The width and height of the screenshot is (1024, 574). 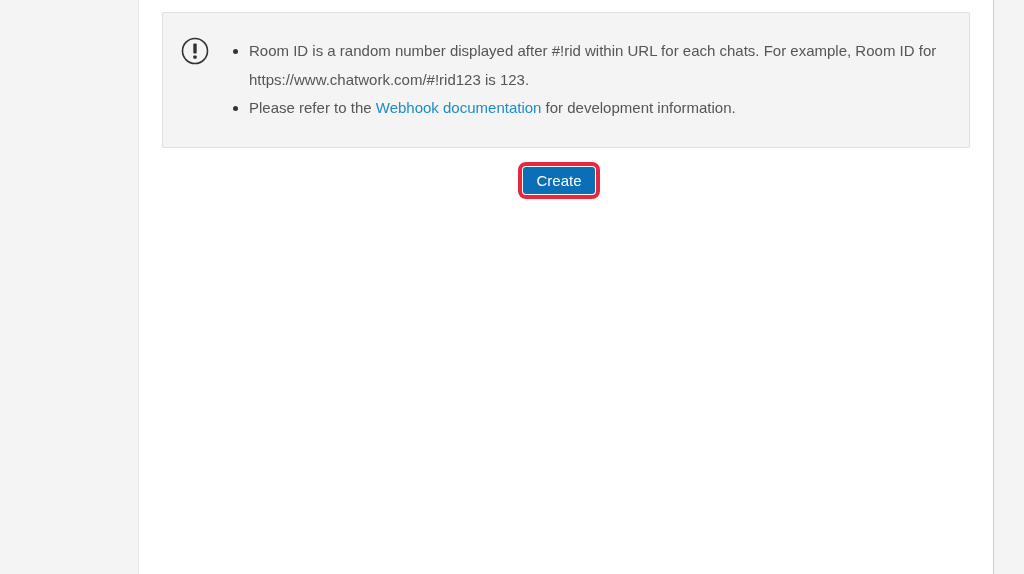 I want to click on documentation-link: Webhook documentation, so click(x=458, y=107).